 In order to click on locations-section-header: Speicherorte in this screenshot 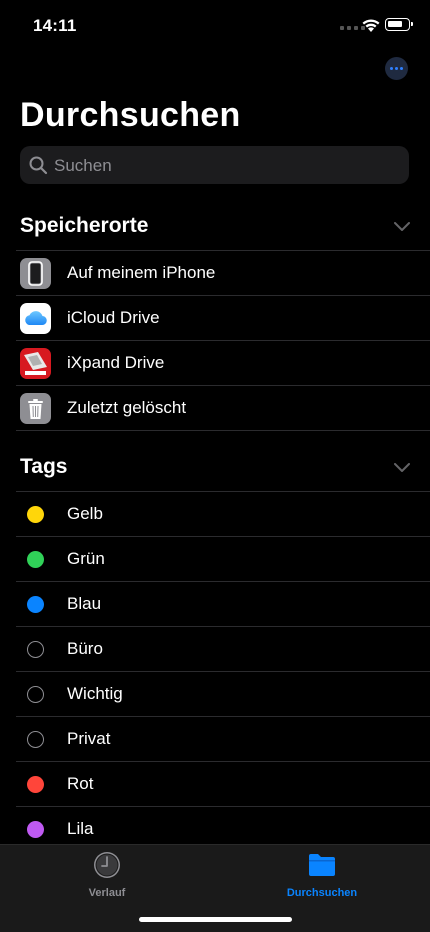, I will do `click(215, 229)`.